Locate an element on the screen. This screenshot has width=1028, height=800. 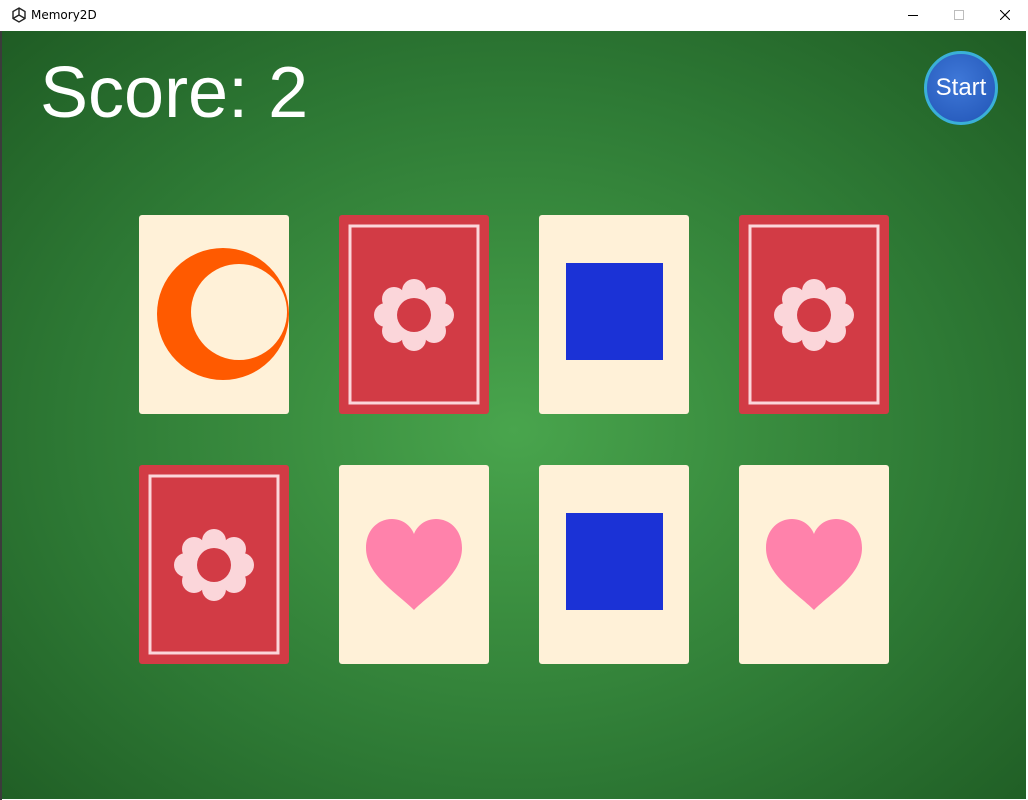
maximize-icon is located at coordinates (959, 15).